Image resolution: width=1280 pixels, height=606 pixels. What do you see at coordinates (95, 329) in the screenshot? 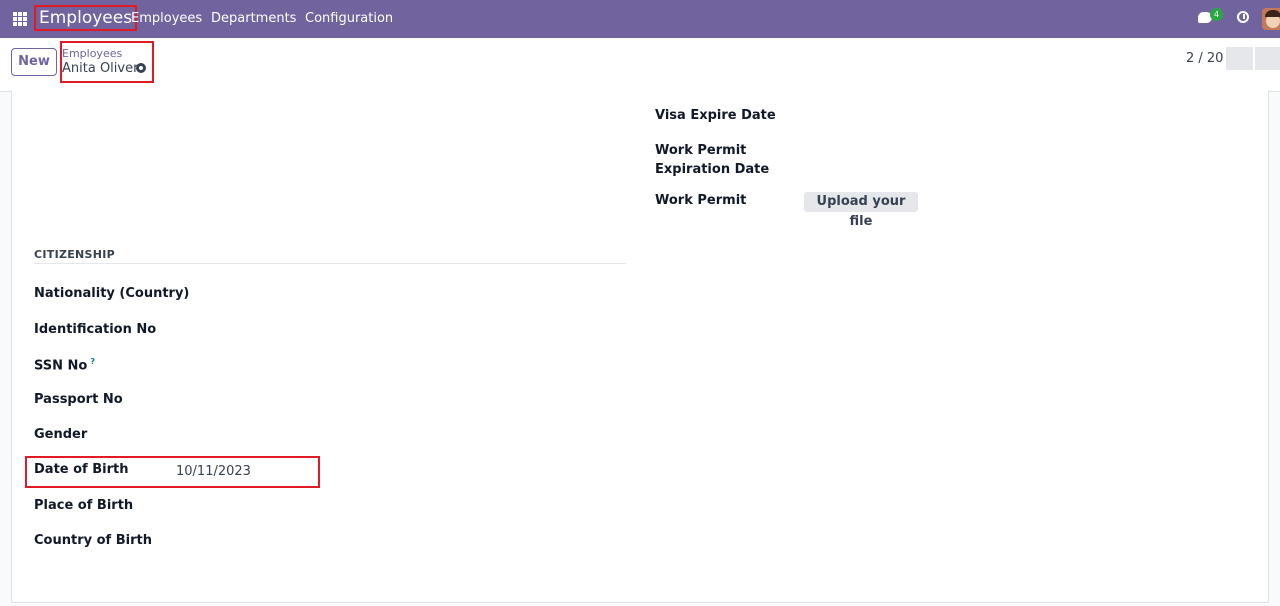
I see `identification-label: Identification No` at bounding box center [95, 329].